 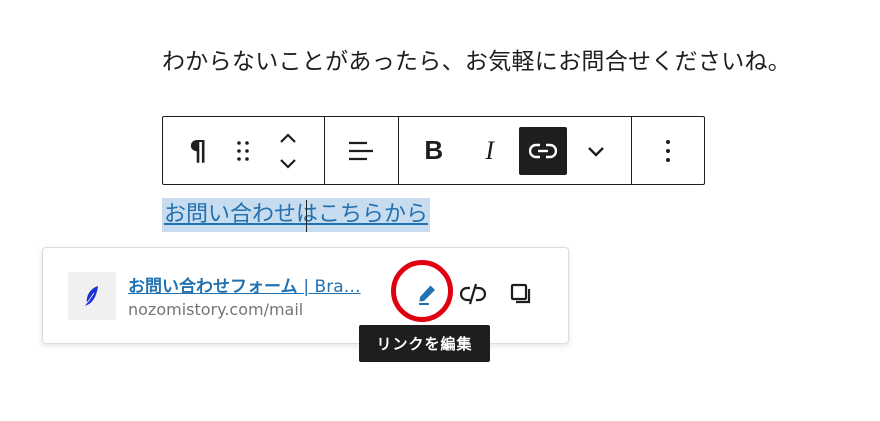 I want to click on tooltip-text: リンクを編集, so click(x=424, y=344).